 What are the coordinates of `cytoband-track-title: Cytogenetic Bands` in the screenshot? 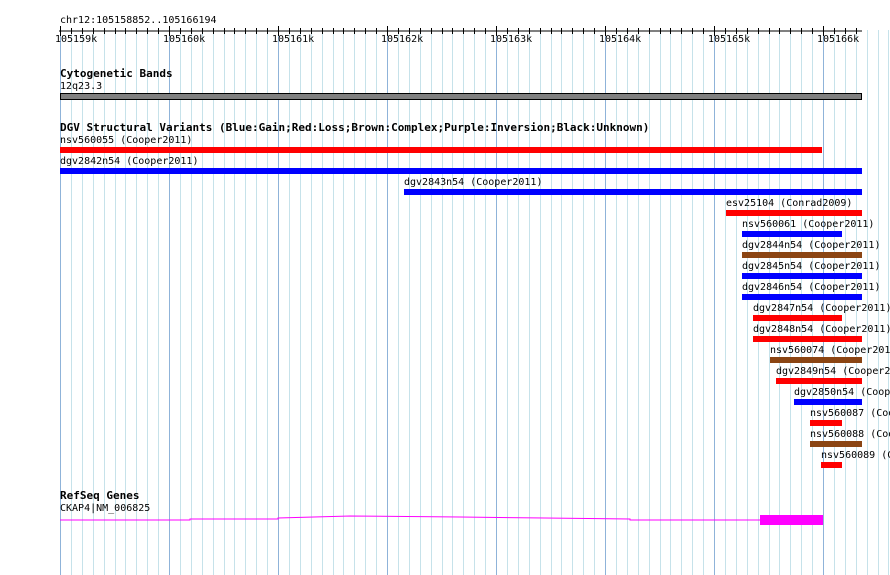 It's located at (116, 73).